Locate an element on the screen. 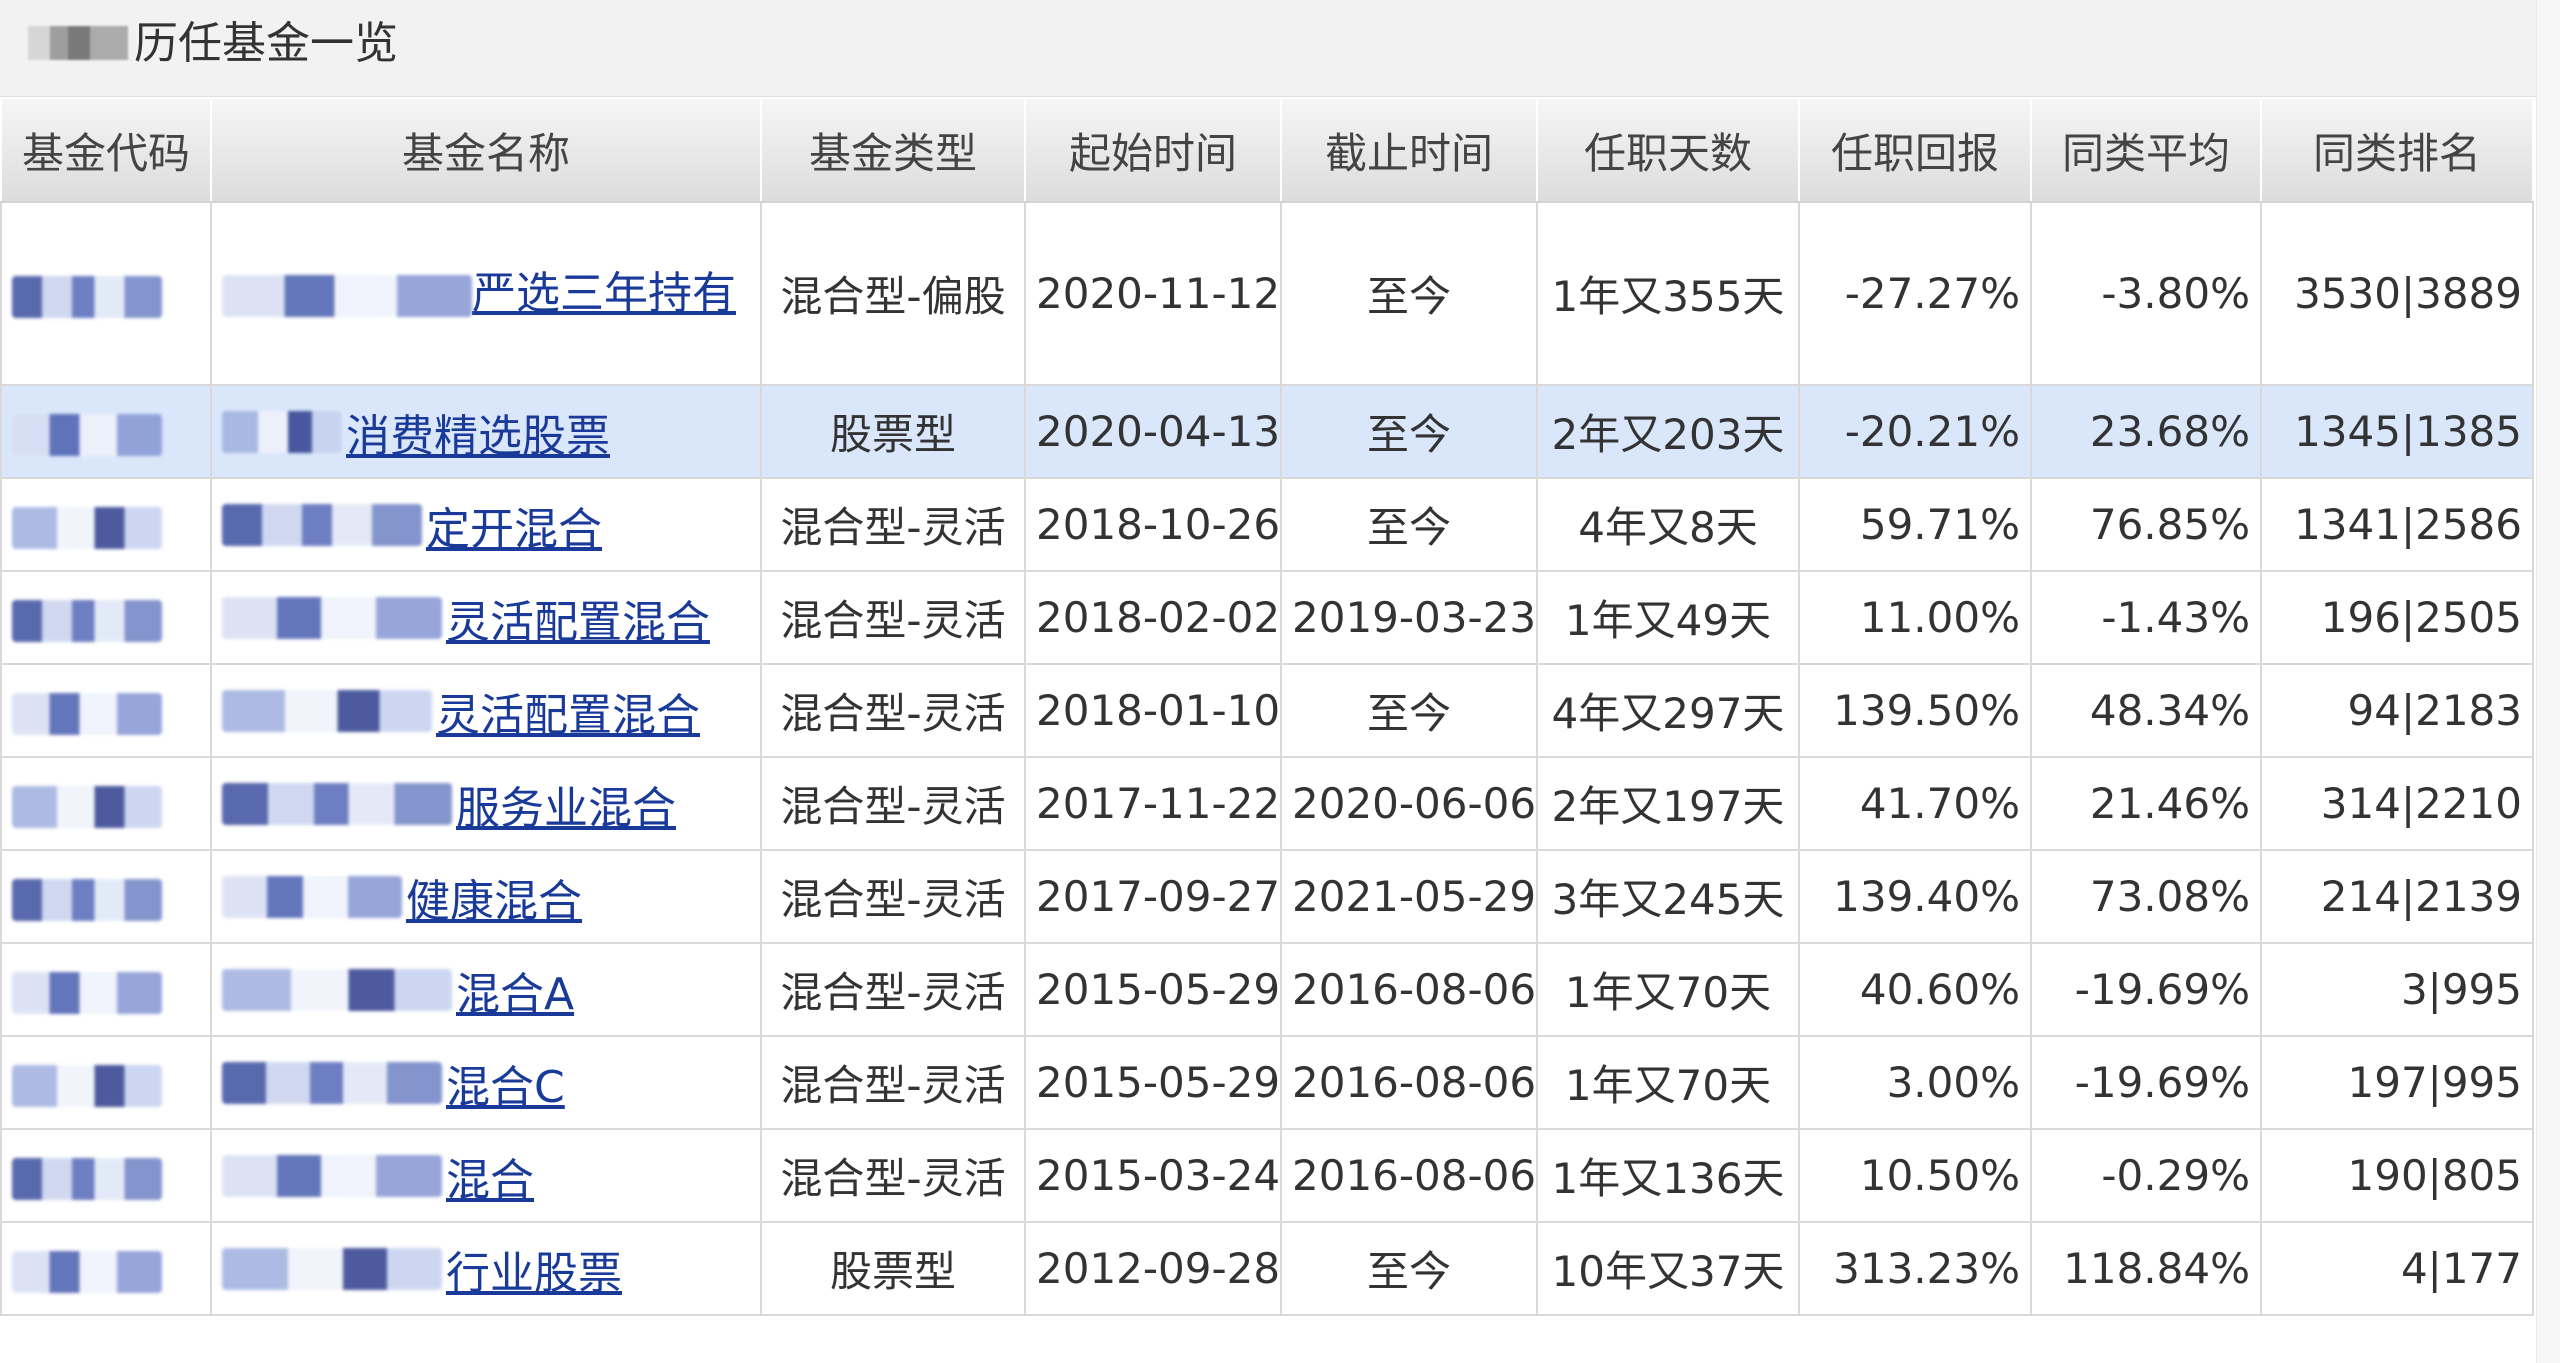 This screenshot has height=1363, width=2560. vertical-scrollbar is located at coordinates (2548, 681).